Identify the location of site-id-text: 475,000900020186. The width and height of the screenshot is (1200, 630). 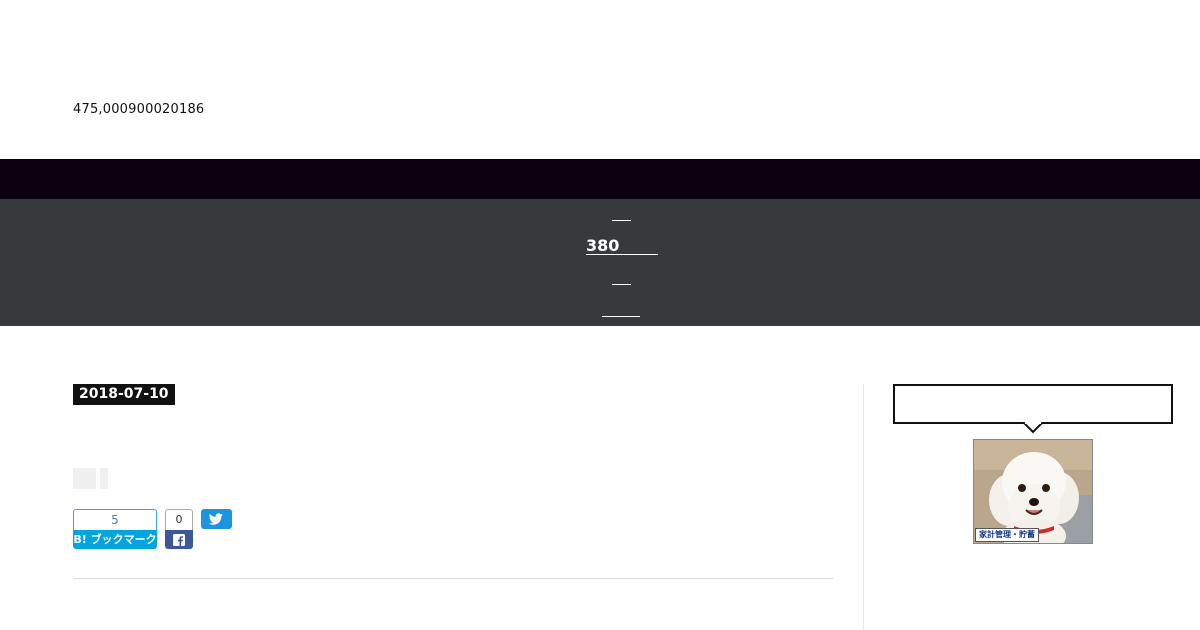
(139, 109).